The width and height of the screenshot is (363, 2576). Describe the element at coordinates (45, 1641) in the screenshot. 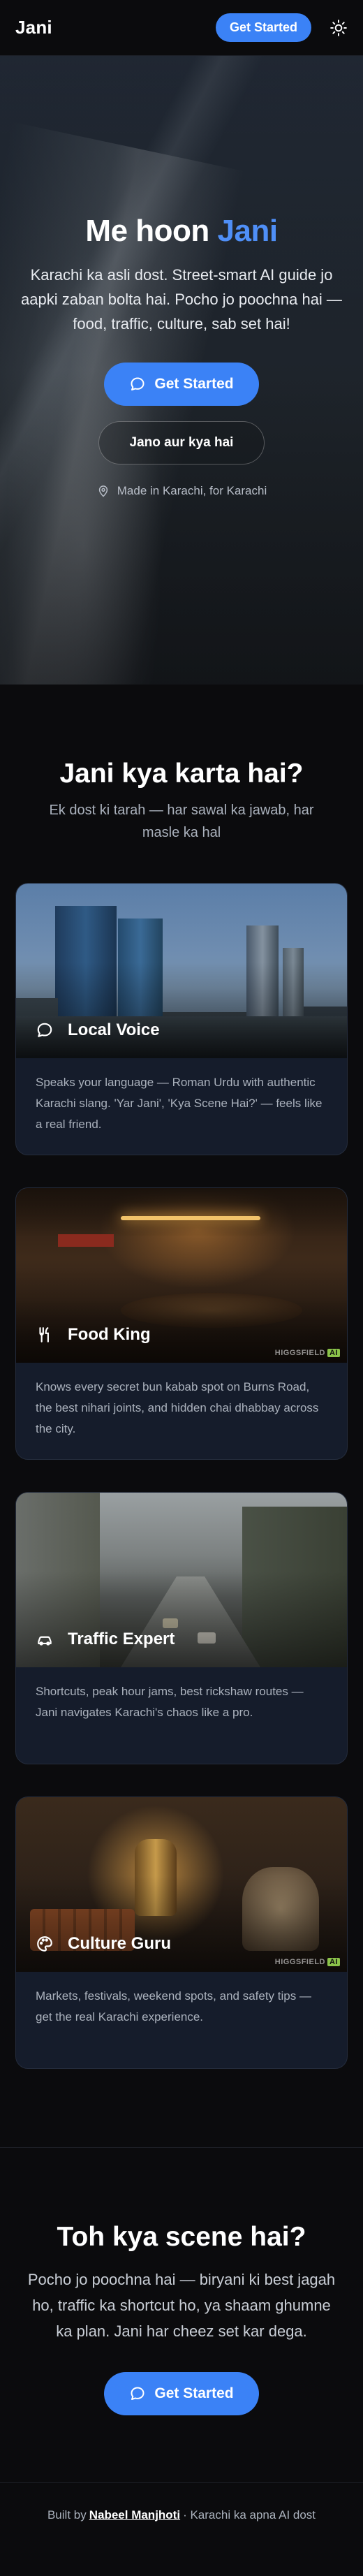

I see `car-icon` at that location.